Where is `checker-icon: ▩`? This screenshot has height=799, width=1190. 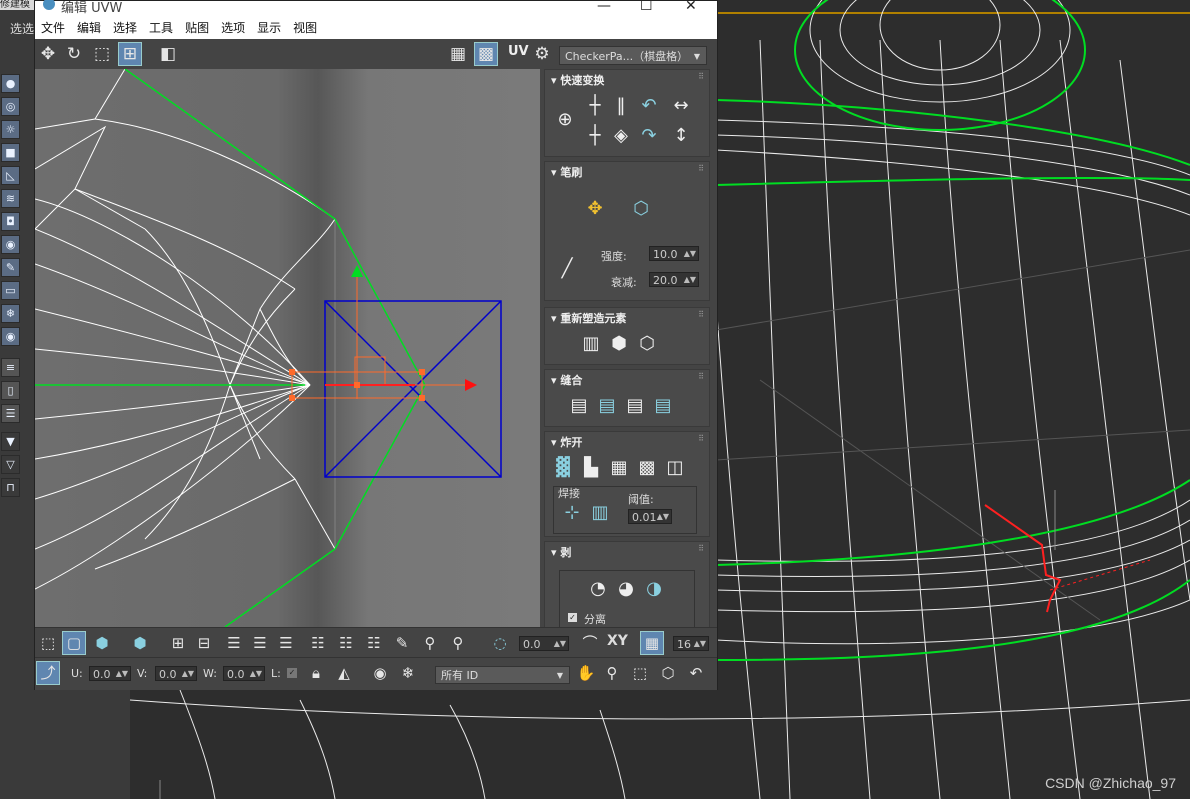 checker-icon: ▩ is located at coordinates (486, 54).